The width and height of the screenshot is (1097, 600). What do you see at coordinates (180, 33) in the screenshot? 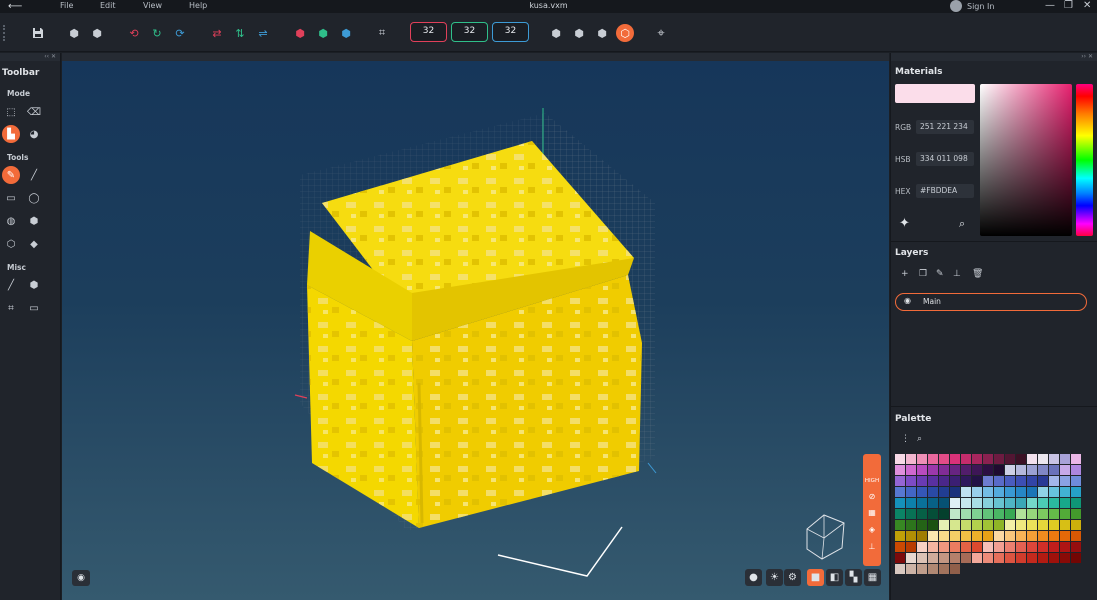
I see `rotate-z-icon: ⟳` at bounding box center [180, 33].